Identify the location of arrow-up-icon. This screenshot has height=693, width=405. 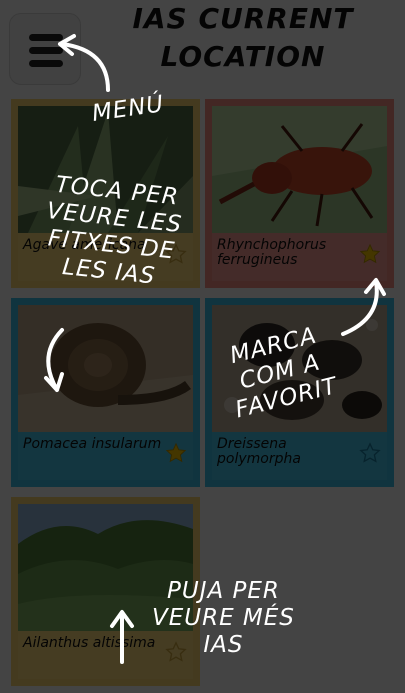
(122, 637).